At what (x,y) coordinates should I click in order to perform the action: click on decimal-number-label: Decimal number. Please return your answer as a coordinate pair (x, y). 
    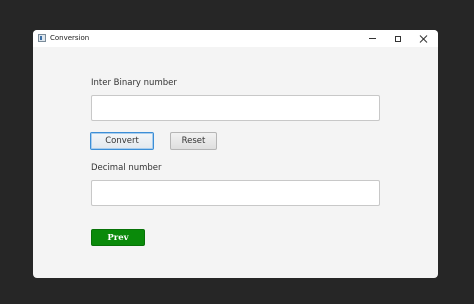
    Looking at the image, I should click on (126, 168).